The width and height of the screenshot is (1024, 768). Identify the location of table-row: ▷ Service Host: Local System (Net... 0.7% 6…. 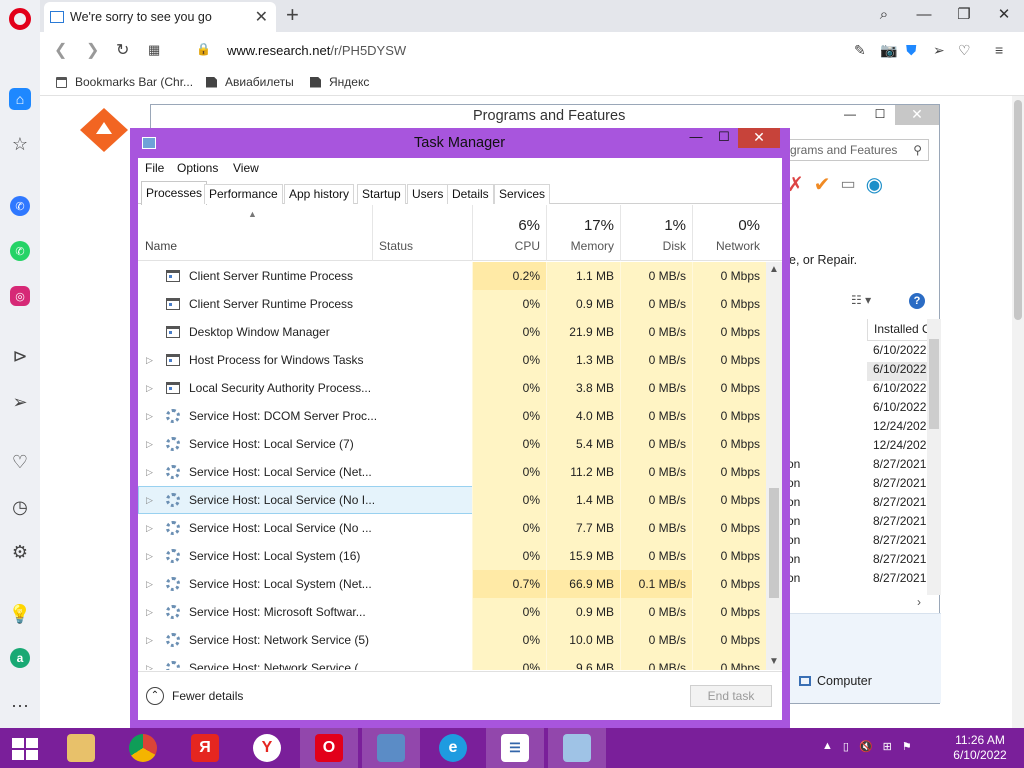
(452, 584).